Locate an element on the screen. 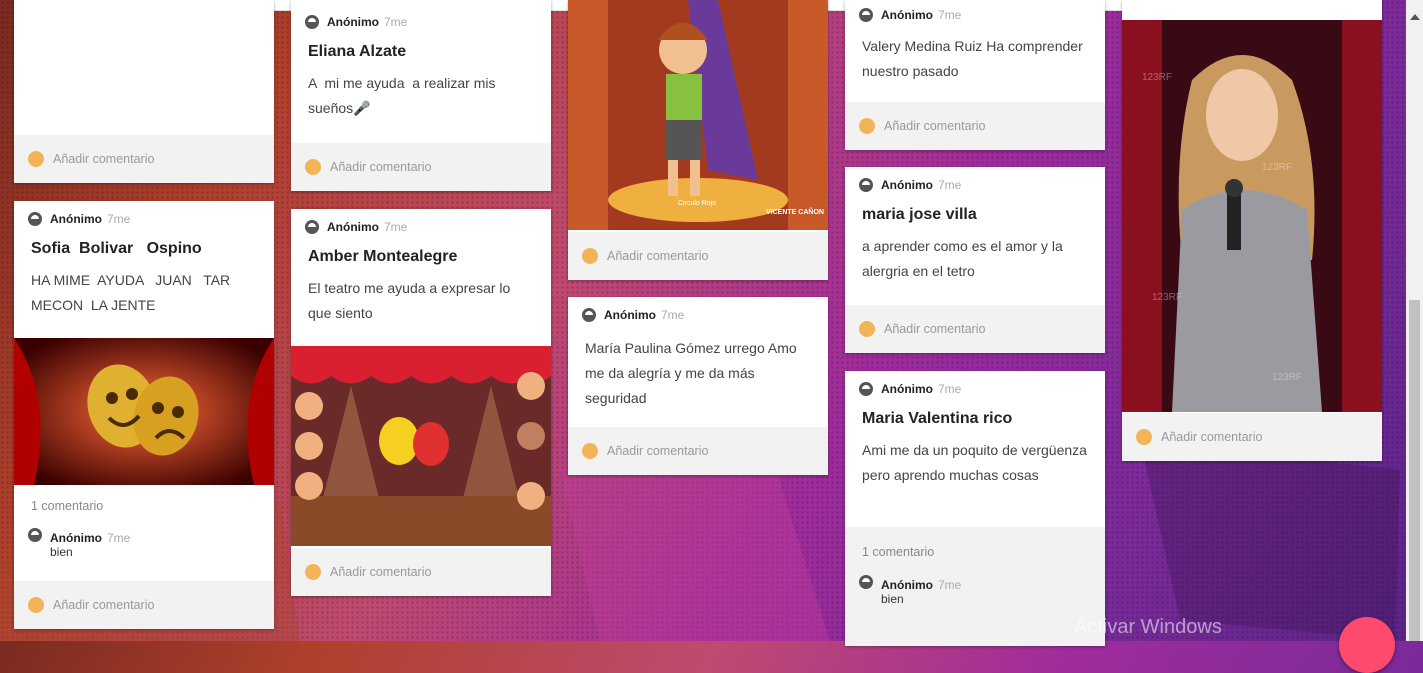 This screenshot has width=1423, height=673. post-image: Circulo Rojo VICENTE CAÑON is located at coordinates (698, 115).